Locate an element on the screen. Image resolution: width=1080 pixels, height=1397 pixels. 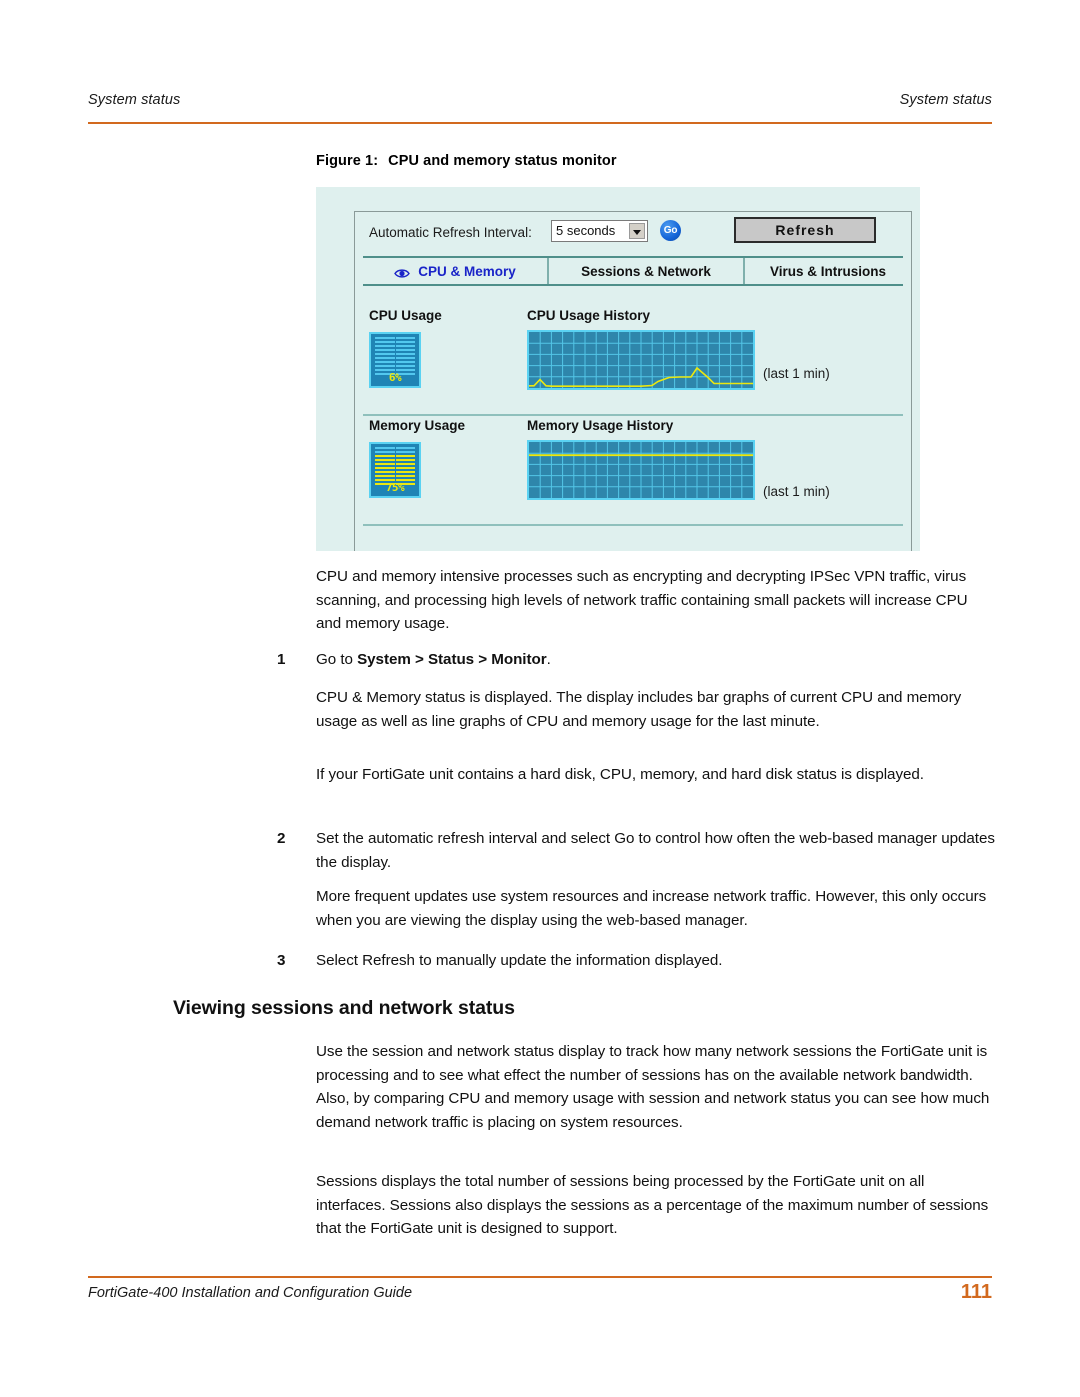
tab-cpu-memory-label: CPU & Memory is located at coordinates (467, 271).